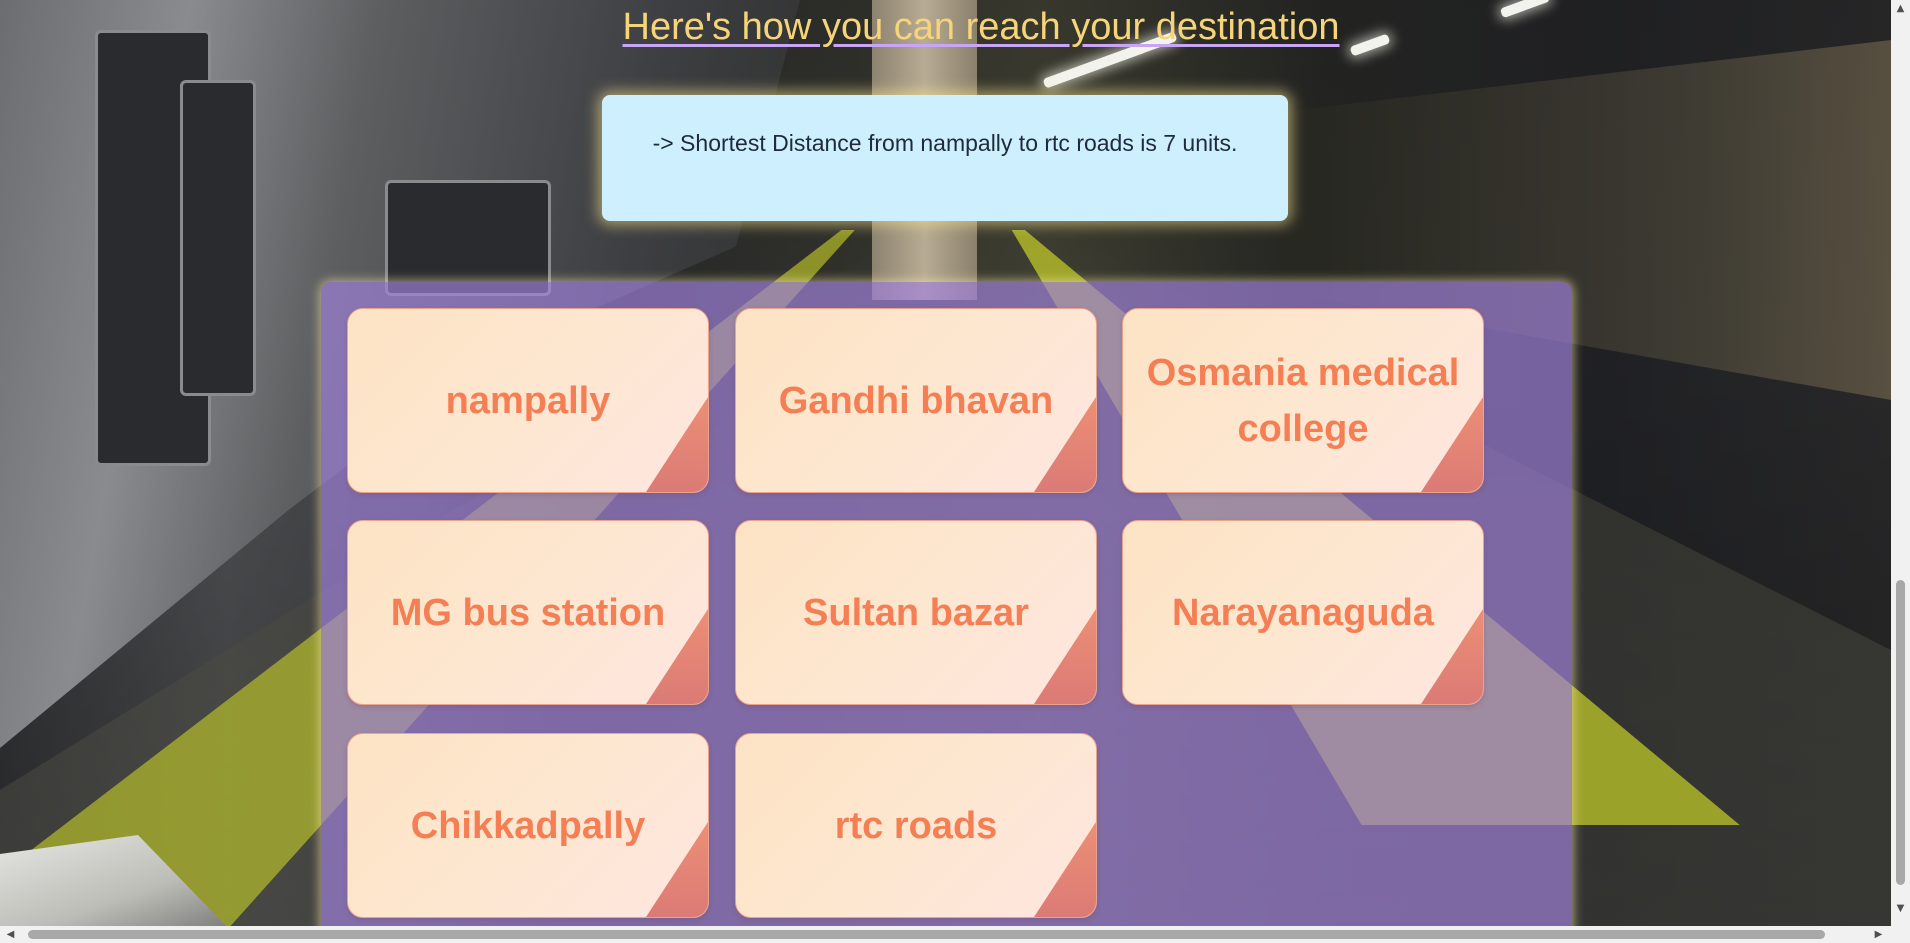 The width and height of the screenshot is (1910, 943). What do you see at coordinates (1900, 463) in the screenshot?
I see `vertical-scrollbar: ▲ ▼` at bounding box center [1900, 463].